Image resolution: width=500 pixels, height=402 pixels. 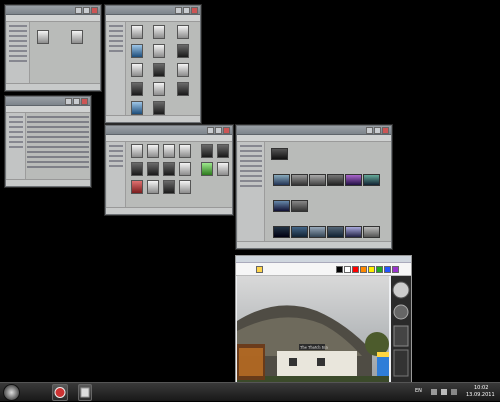 I want to click on photo-canvas: The Thatch Inn, so click(x=313, y=329).